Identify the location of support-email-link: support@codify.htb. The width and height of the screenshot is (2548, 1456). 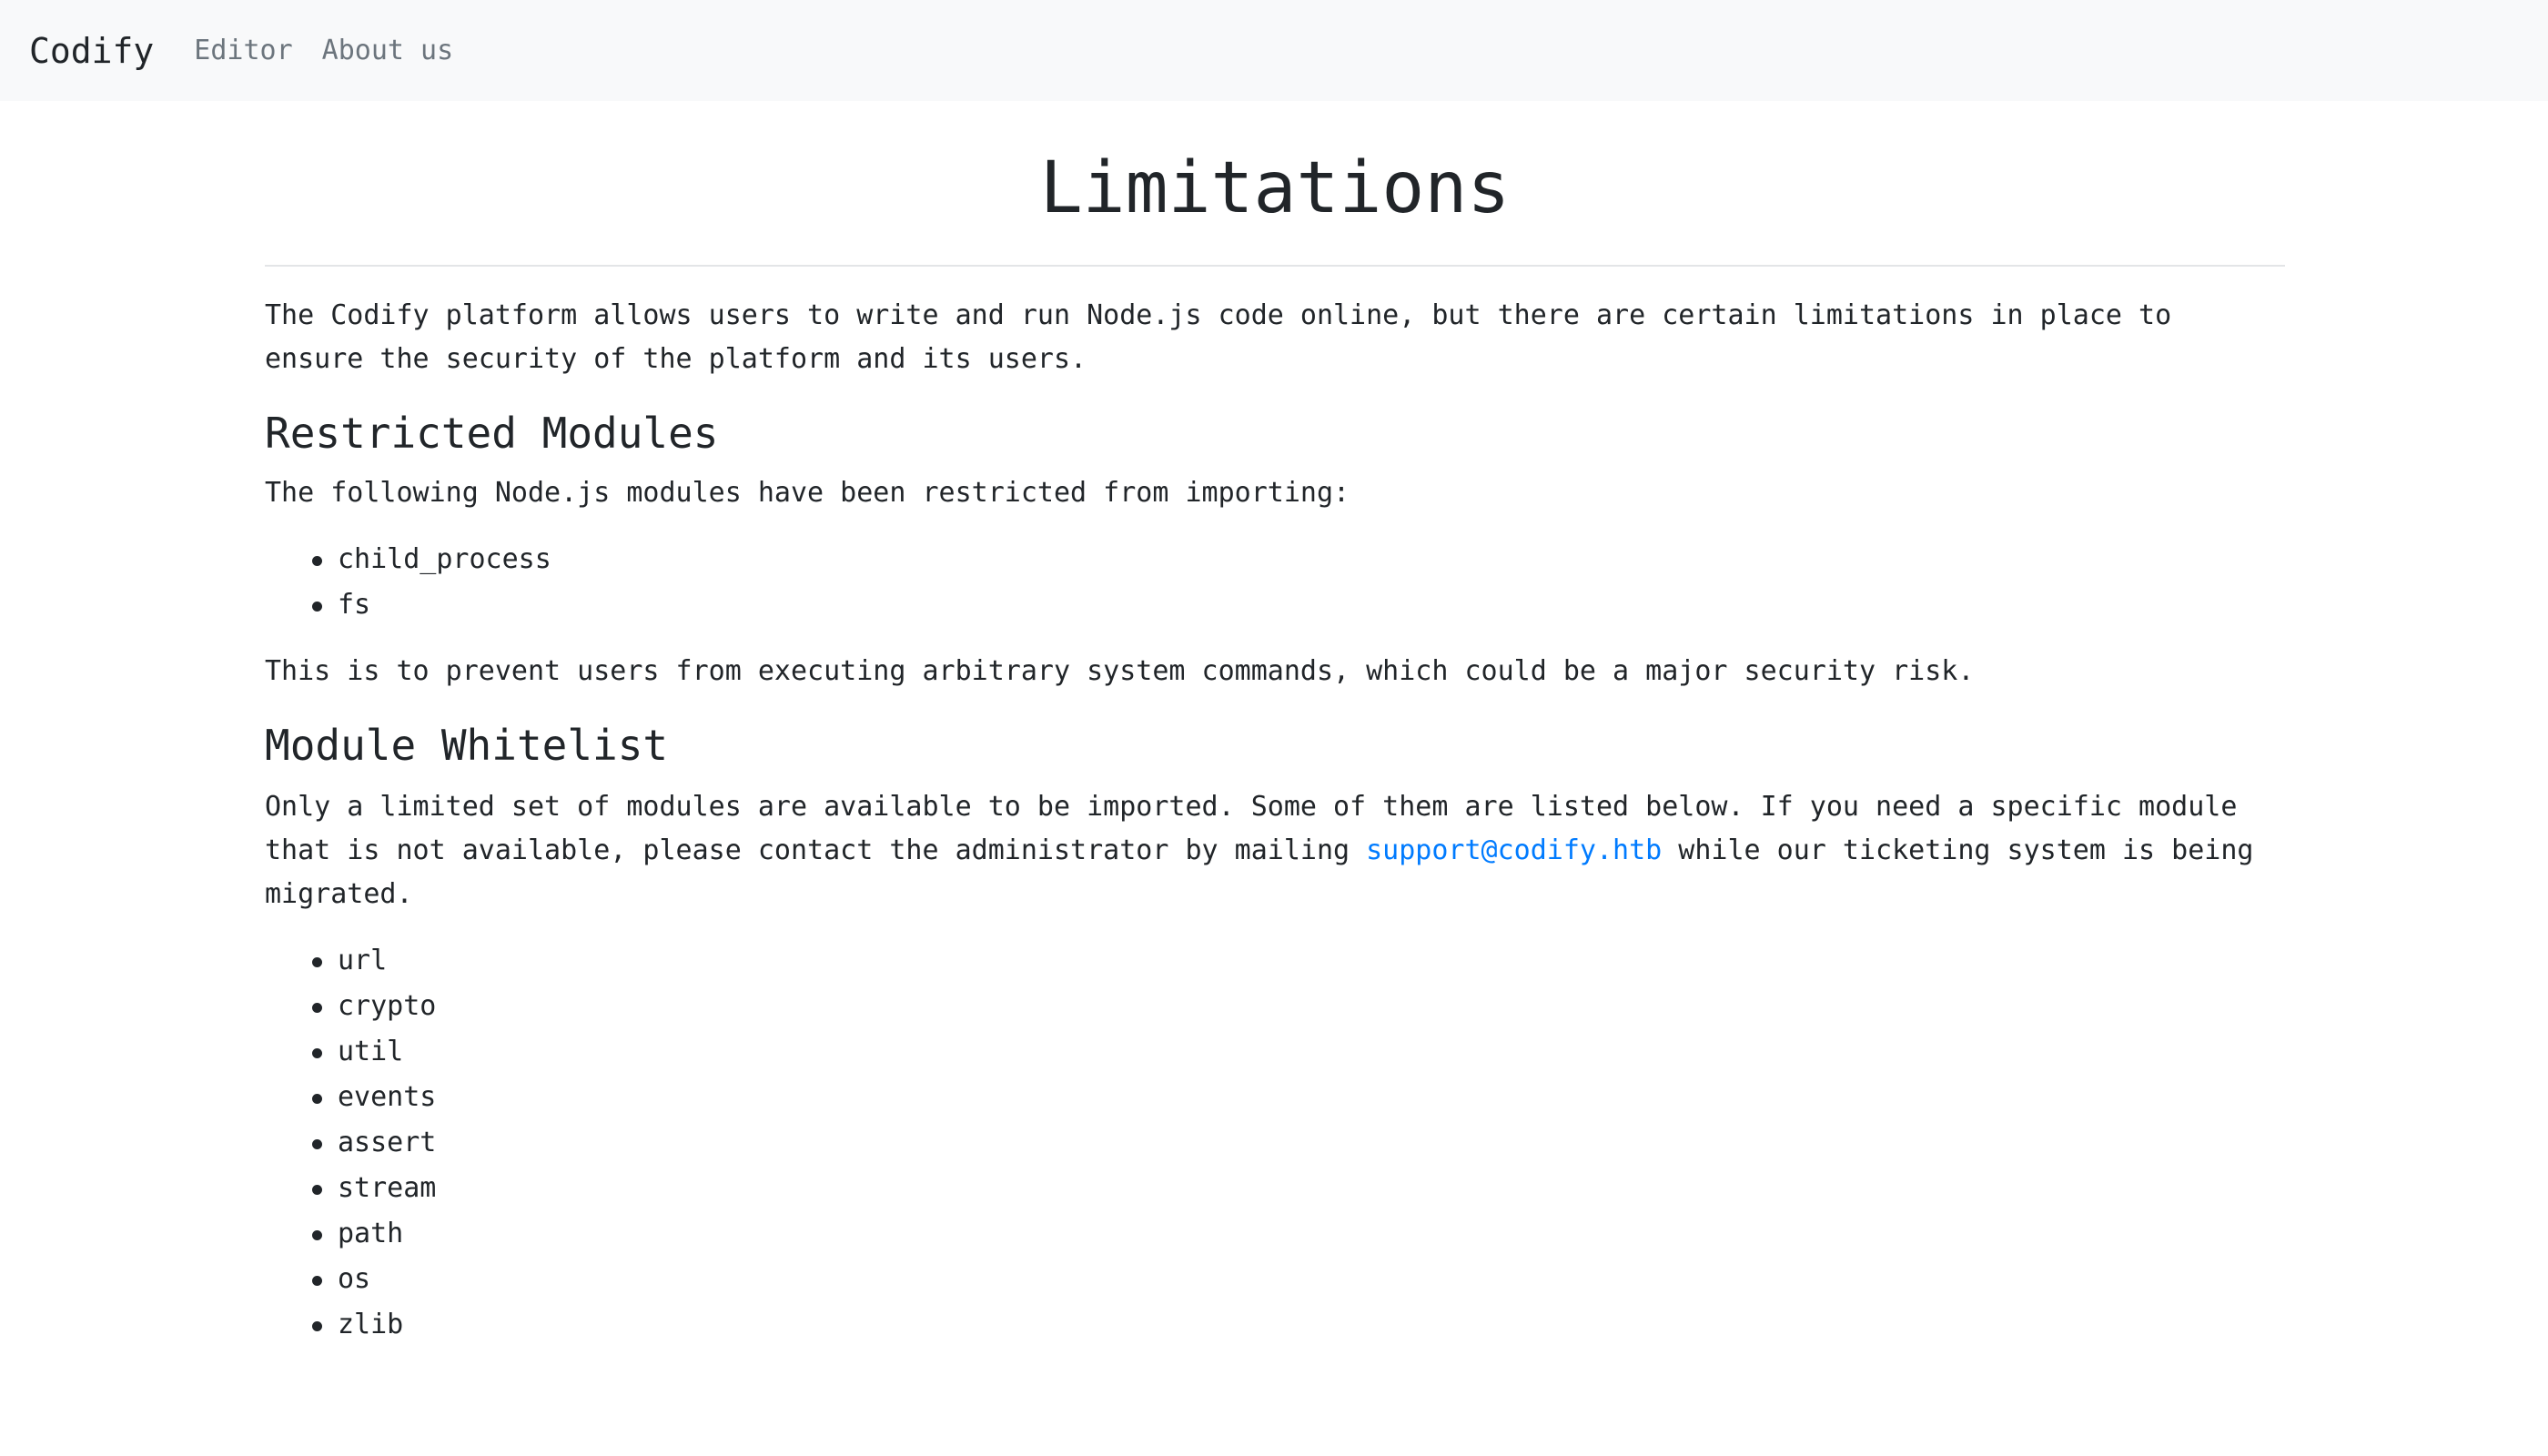
(1514, 850).